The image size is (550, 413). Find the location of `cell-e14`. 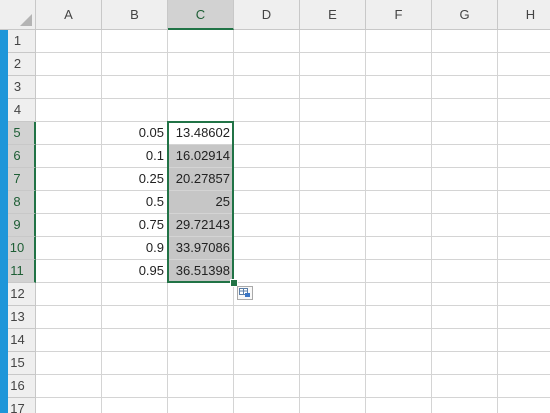

cell-e14 is located at coordinates (333, 340).